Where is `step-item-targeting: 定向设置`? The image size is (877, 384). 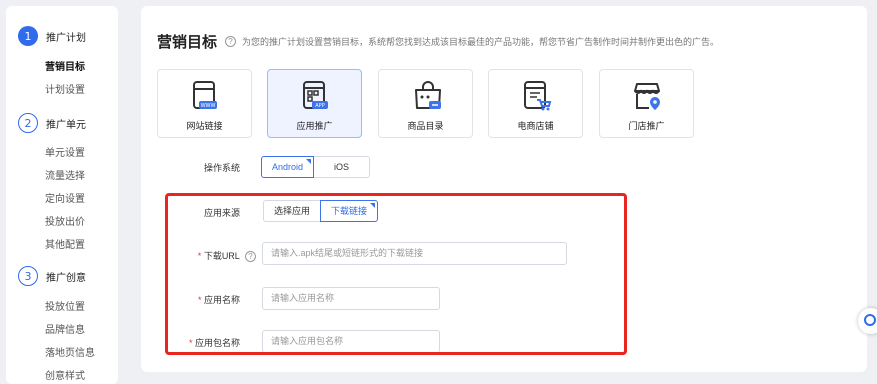
step-item-targeting: 定向设置 is located at coordinates (65, 197).